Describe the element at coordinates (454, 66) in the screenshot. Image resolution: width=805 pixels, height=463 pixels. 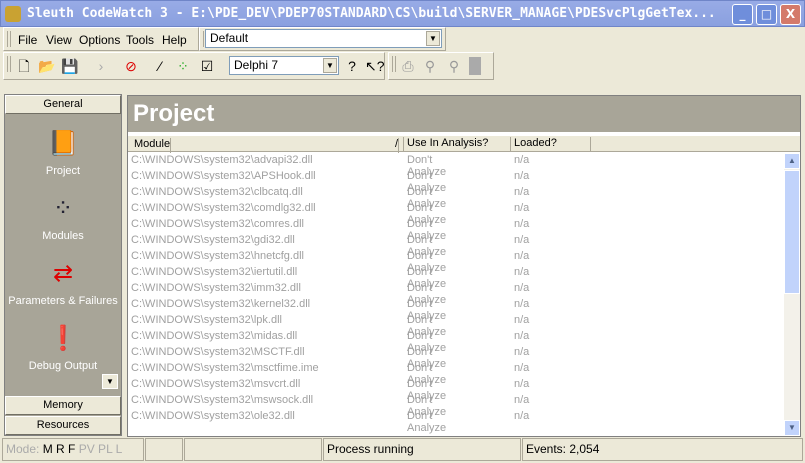
I see `zoom-out-icon: ⚲` at that location.